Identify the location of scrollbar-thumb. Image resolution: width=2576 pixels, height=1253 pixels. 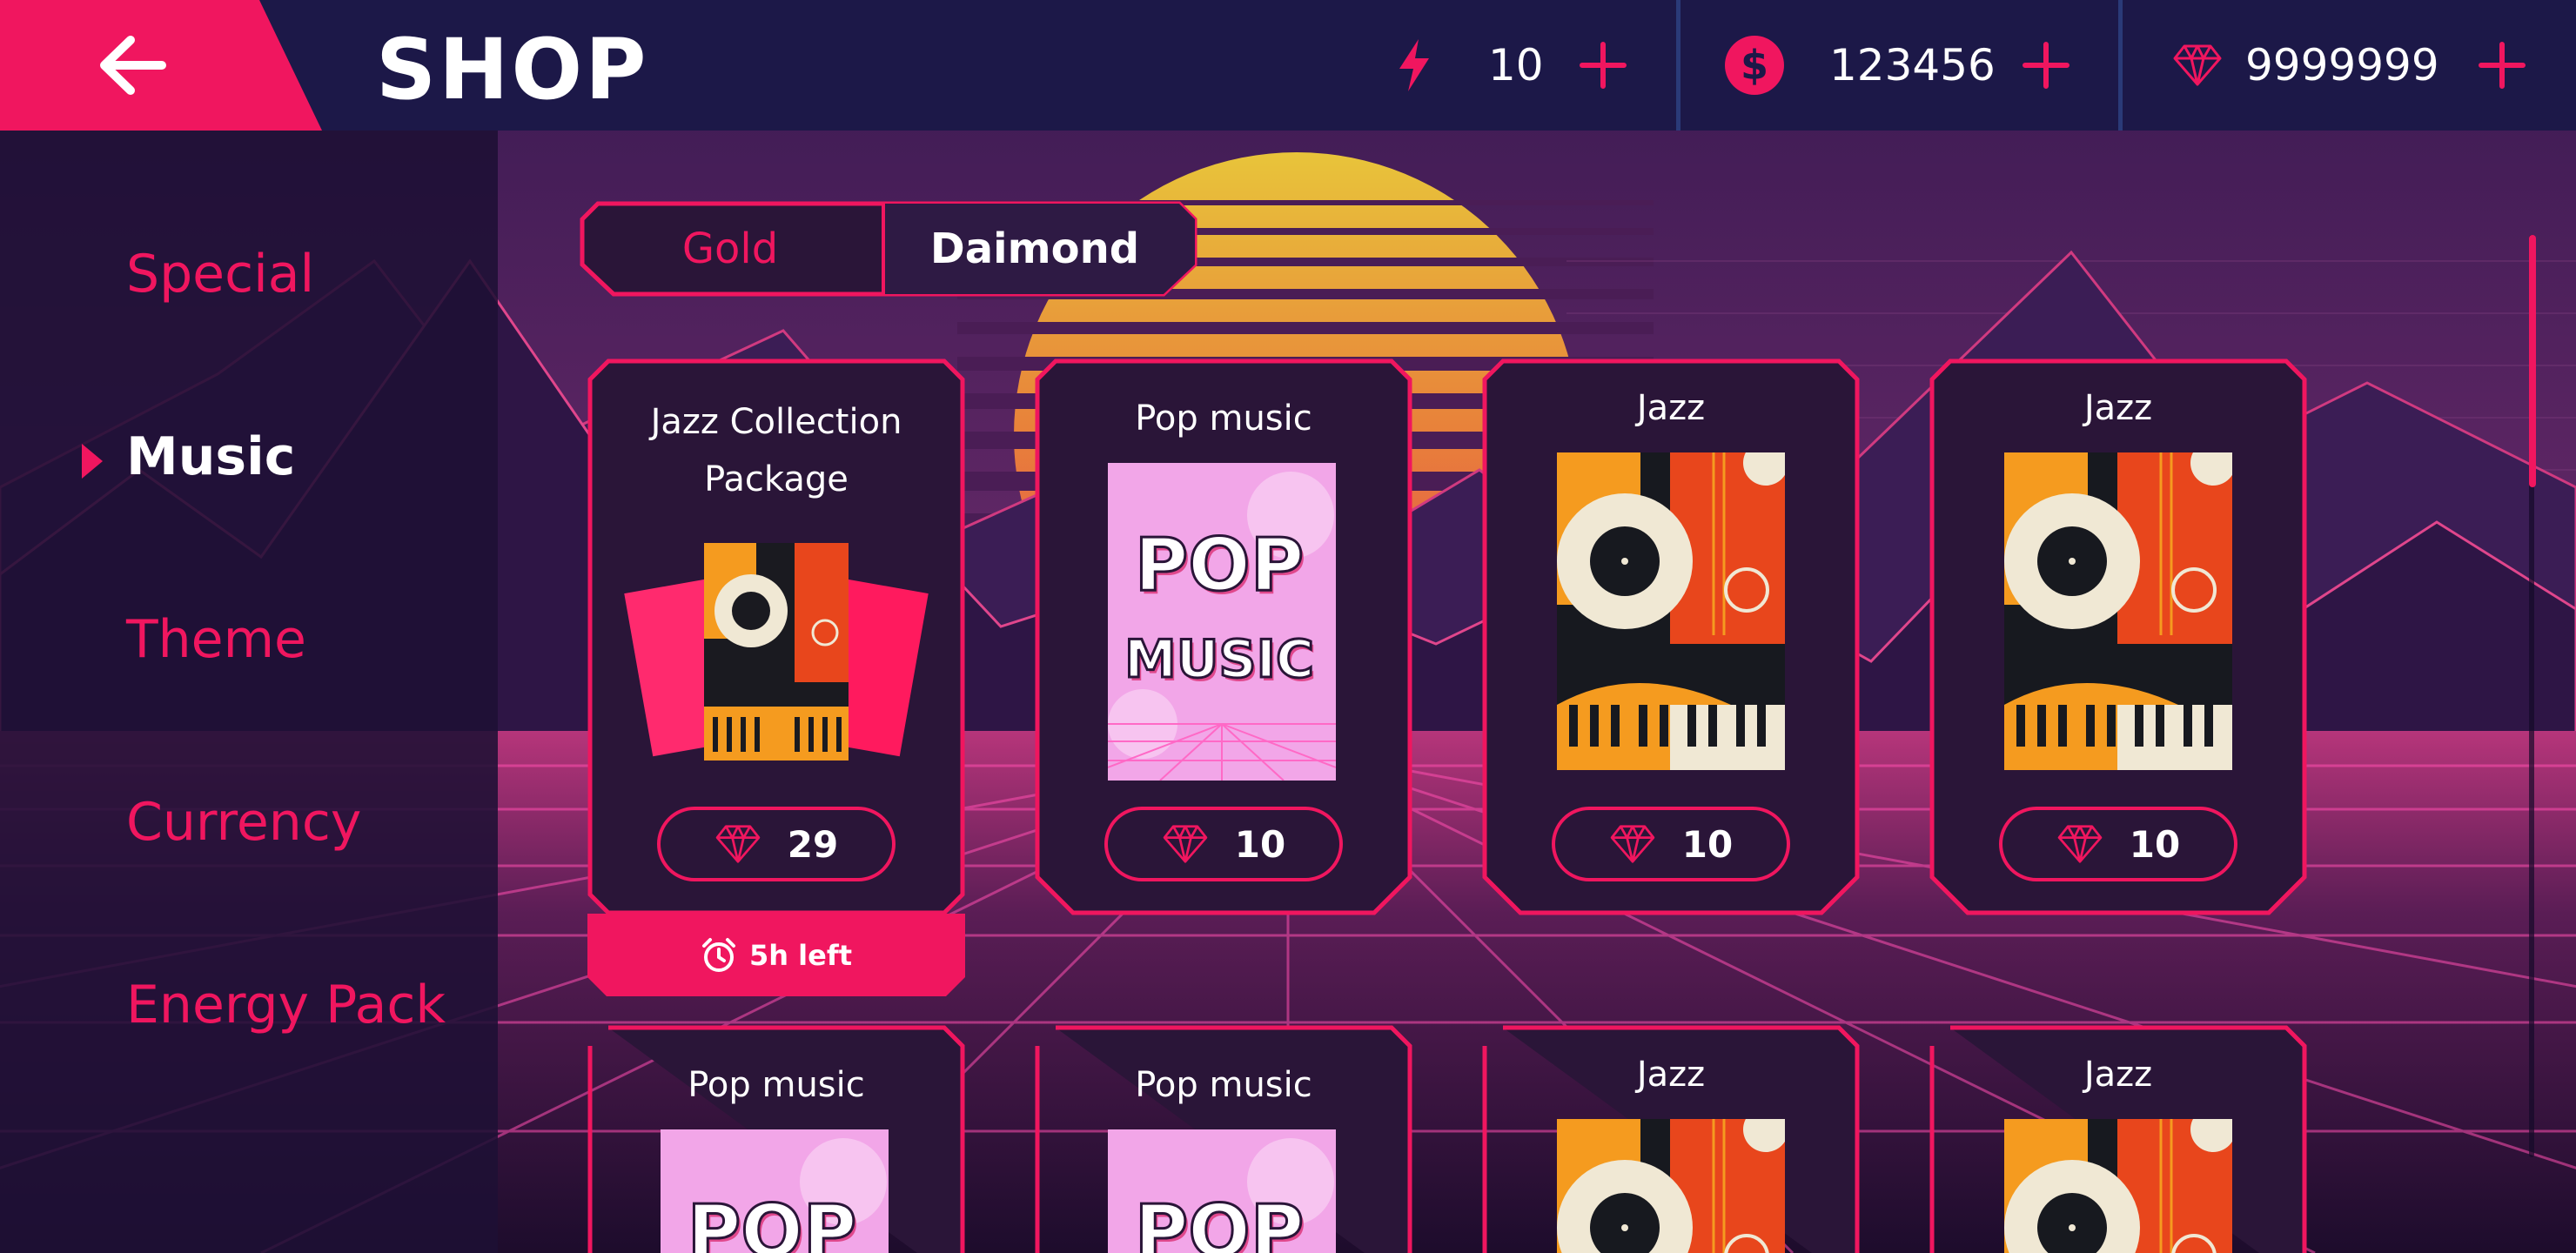
(2532, 361).